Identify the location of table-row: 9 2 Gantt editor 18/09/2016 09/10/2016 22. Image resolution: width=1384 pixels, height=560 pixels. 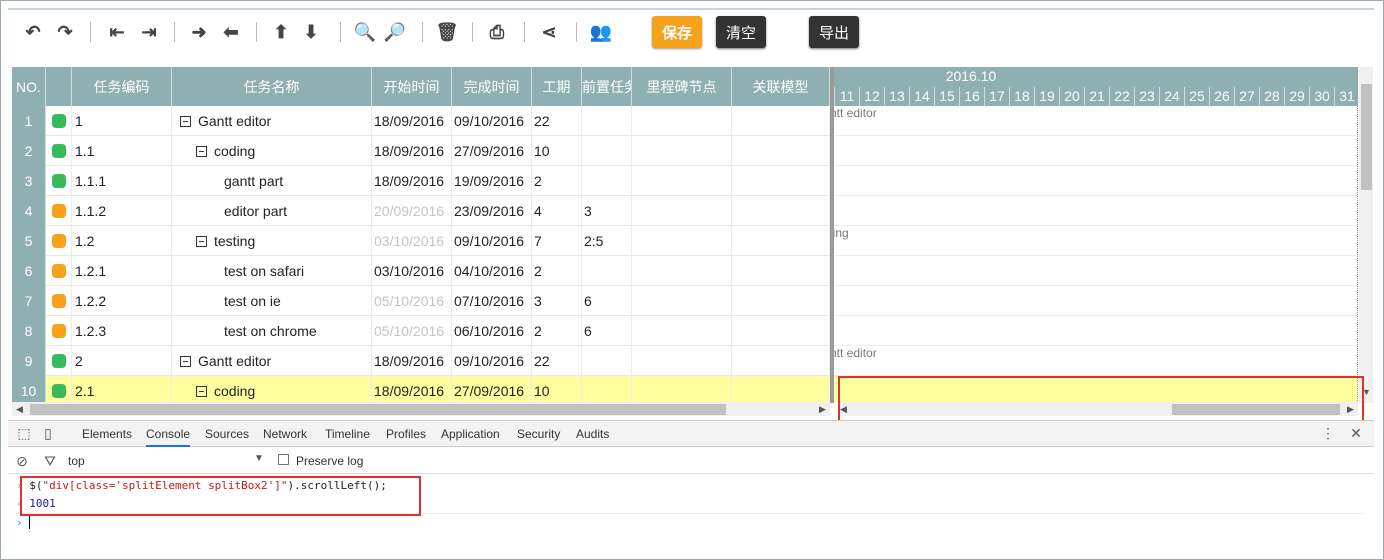
(421, 361).